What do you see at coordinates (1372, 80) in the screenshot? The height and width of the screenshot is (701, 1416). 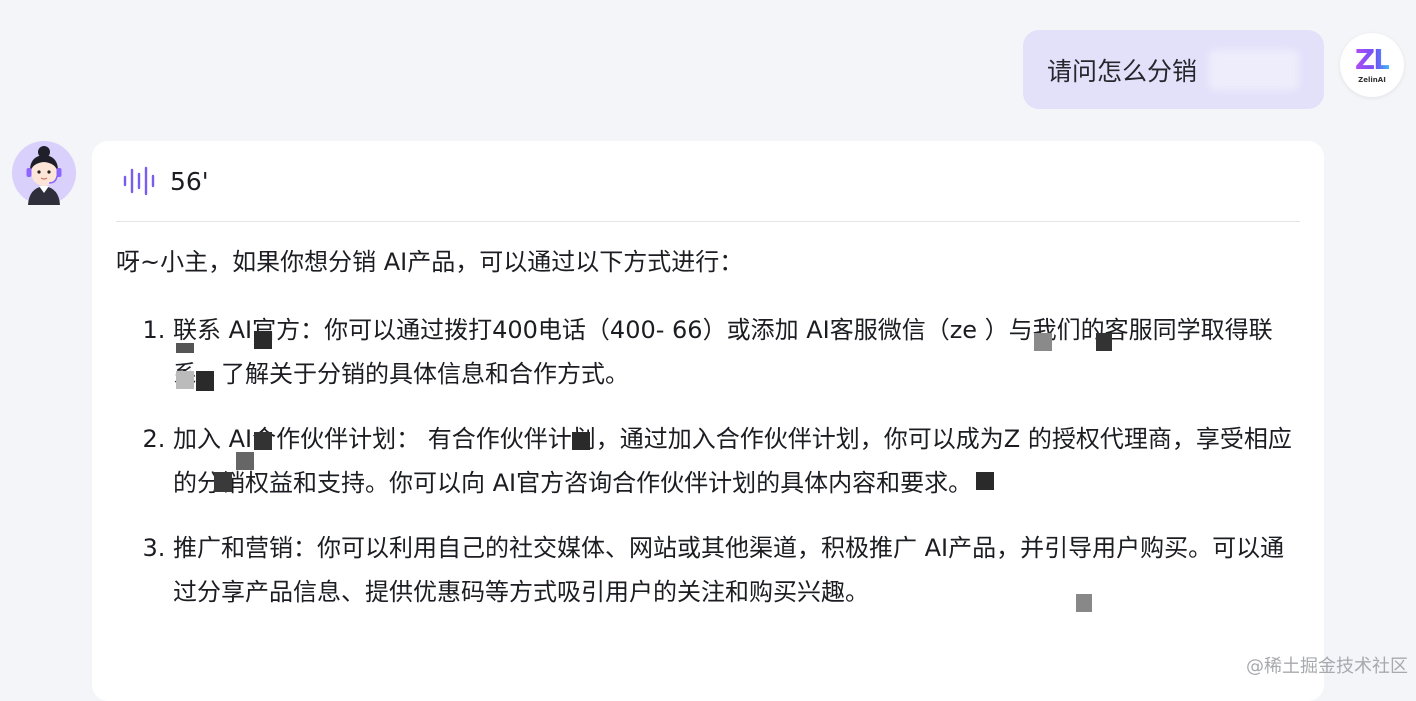 I see `zelinai-logo-caption: ZelinAI` at bounding box center [1372, 80].